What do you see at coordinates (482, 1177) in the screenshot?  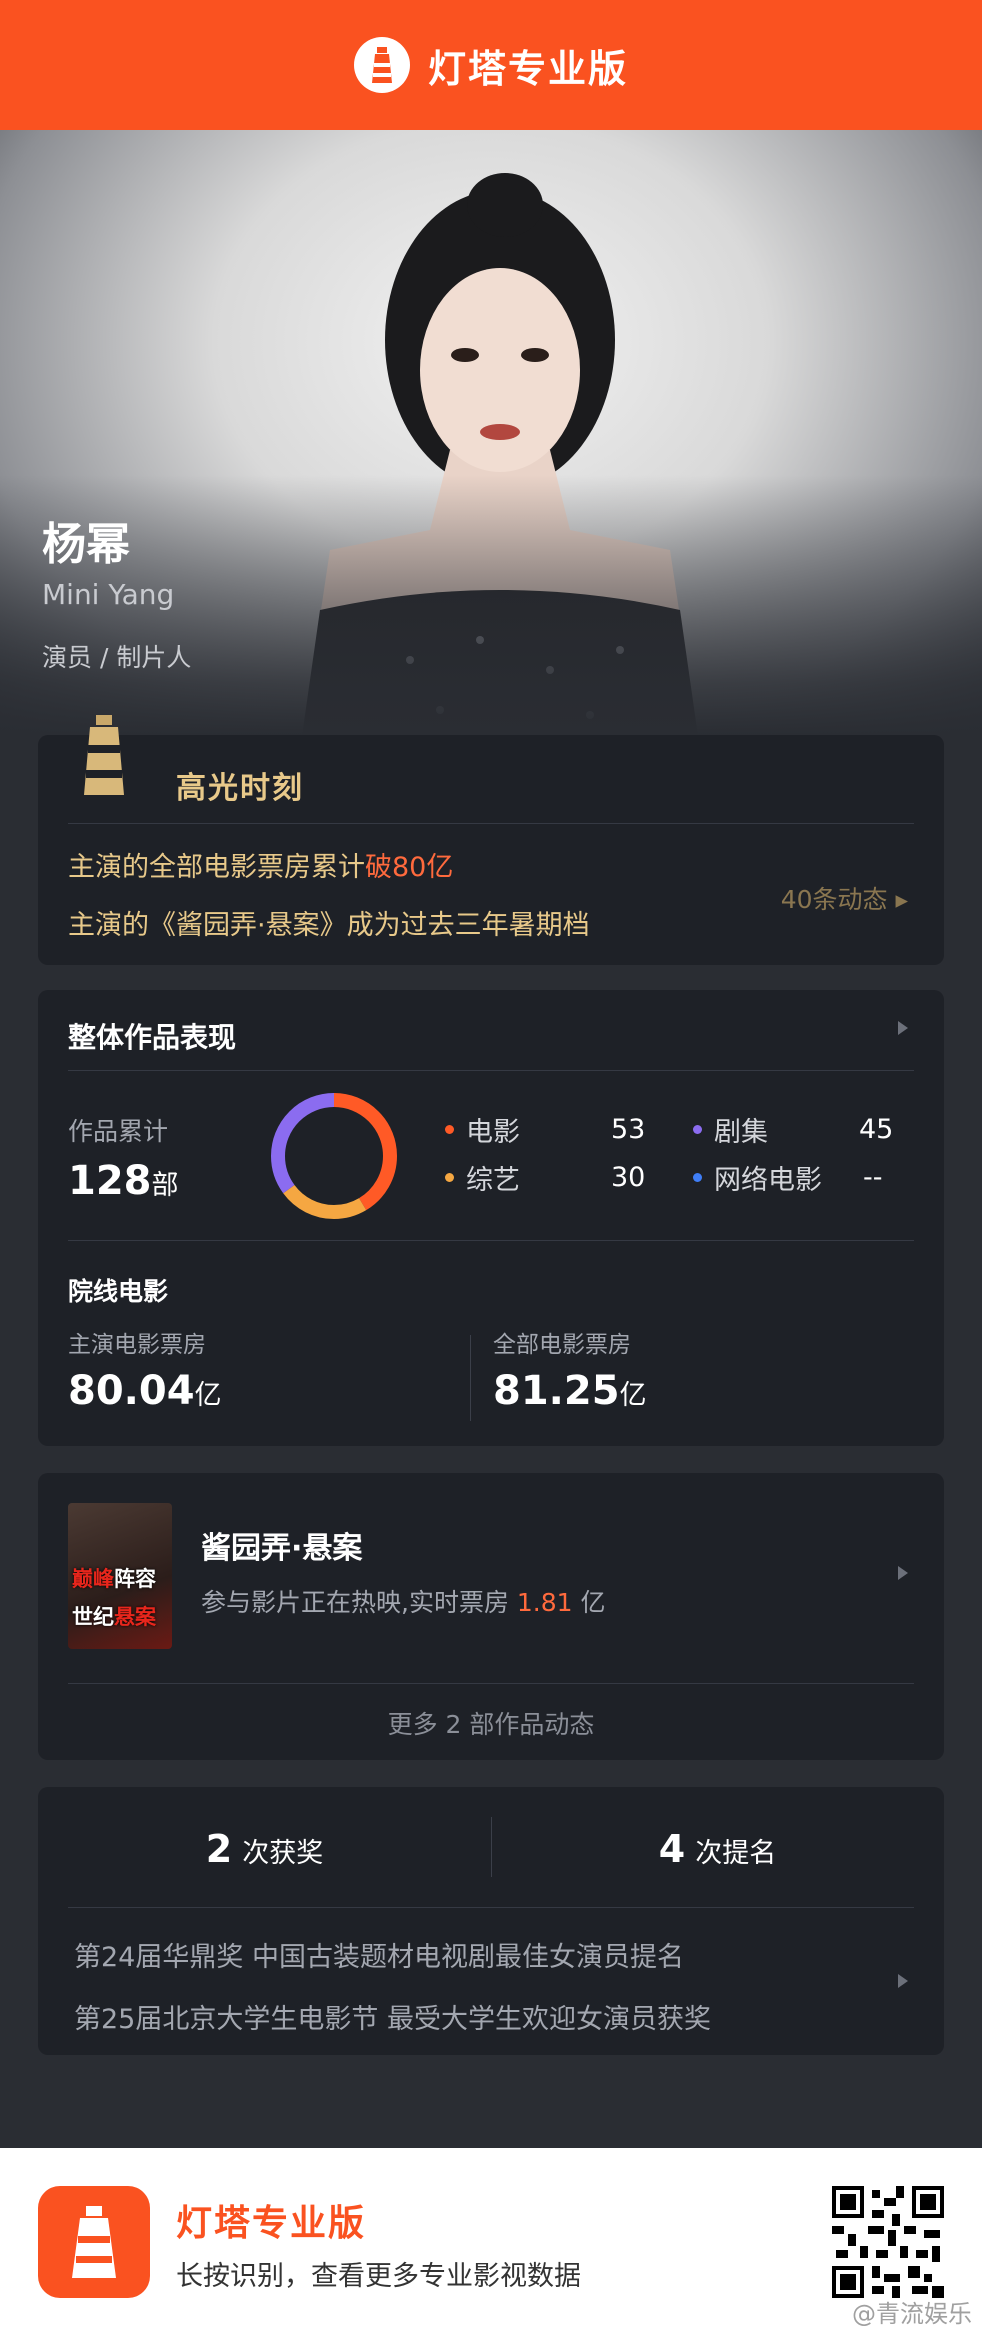 I see `legend-variety: 综艺` at bounding box center [482, 1177].